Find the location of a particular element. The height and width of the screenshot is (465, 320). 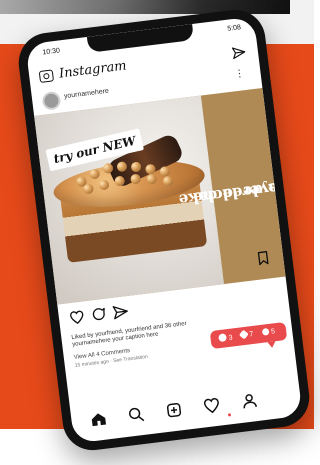

comment-icon is located at coordinates (99, 315).